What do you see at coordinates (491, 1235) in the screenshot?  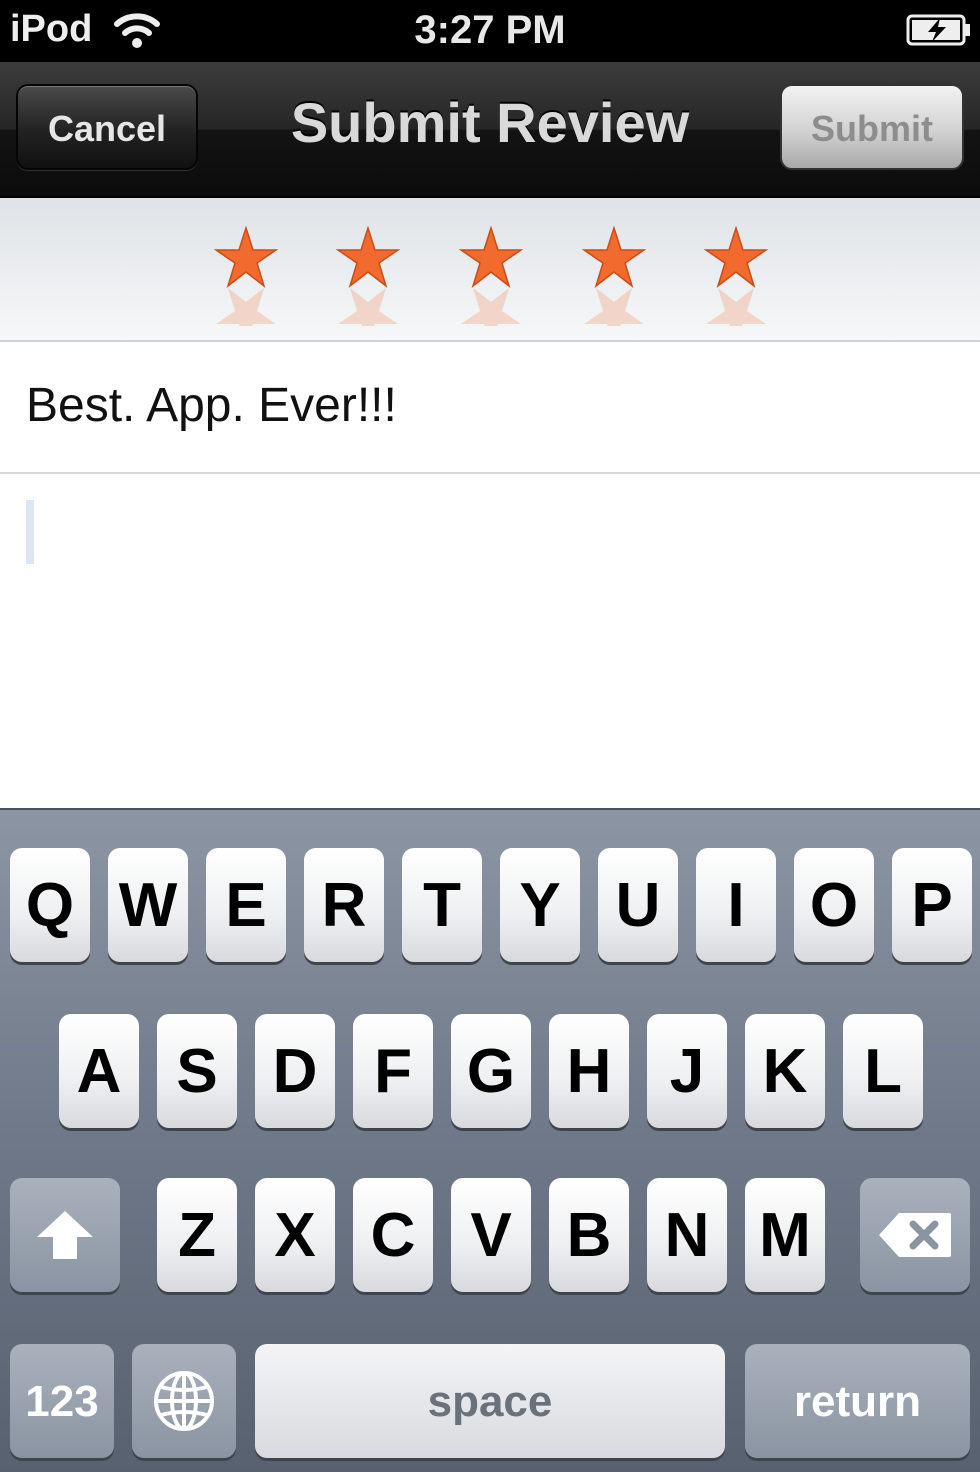 I see `key-v: V` at bounding box center [491, 1235].